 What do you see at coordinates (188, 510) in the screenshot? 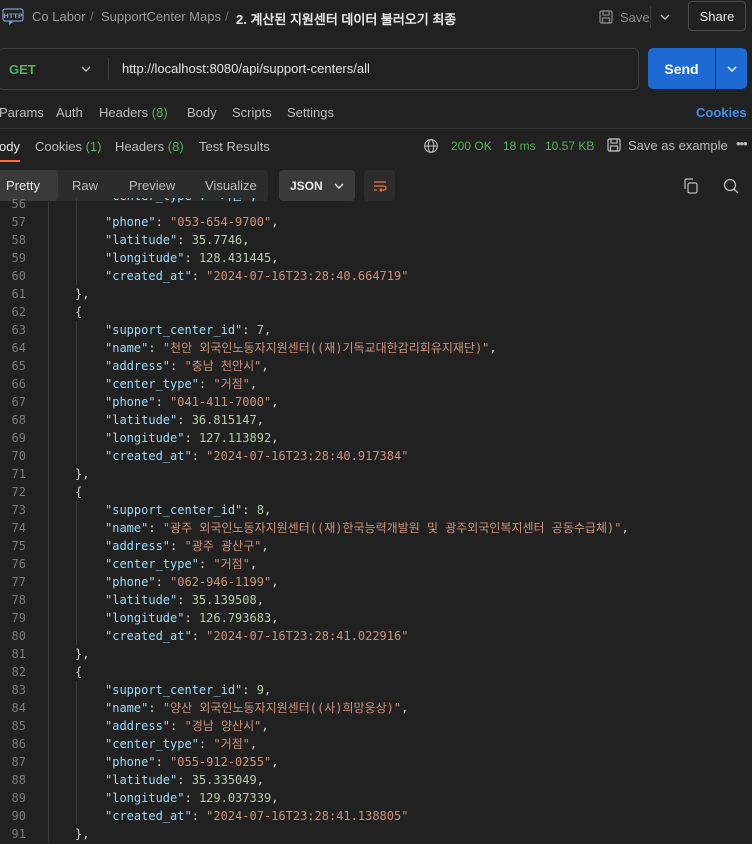
I see `json-property: "support_center_id": 8,` at bounding box center [188, 510].